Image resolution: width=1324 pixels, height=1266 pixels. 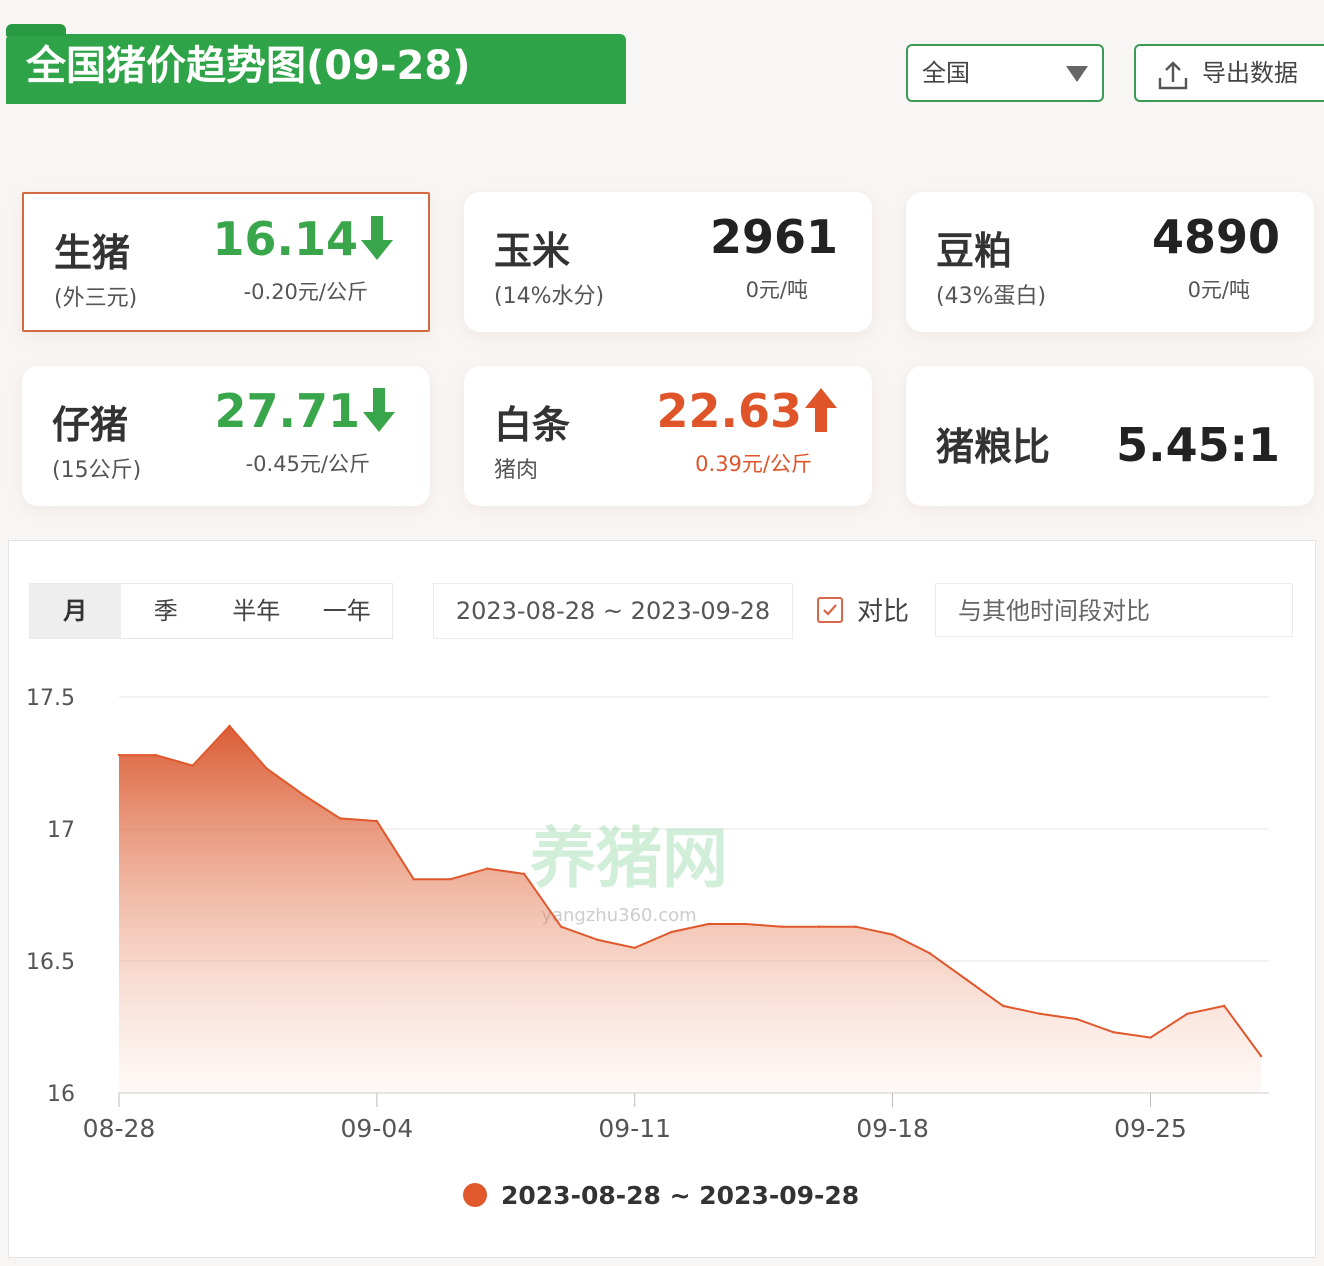 I want to click on export-data-button: 导出数据, so click(x=1229, y=73).